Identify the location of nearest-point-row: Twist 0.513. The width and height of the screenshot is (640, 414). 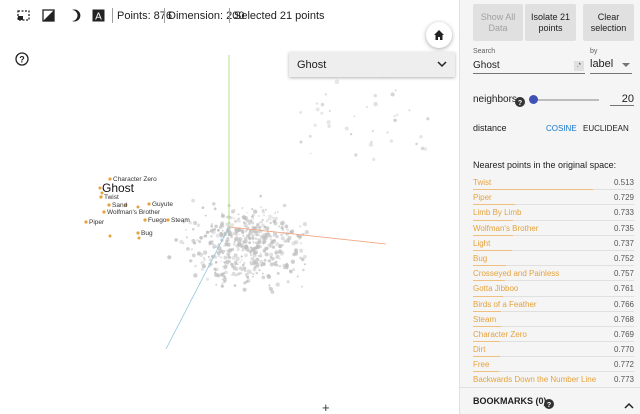
(553, 183).